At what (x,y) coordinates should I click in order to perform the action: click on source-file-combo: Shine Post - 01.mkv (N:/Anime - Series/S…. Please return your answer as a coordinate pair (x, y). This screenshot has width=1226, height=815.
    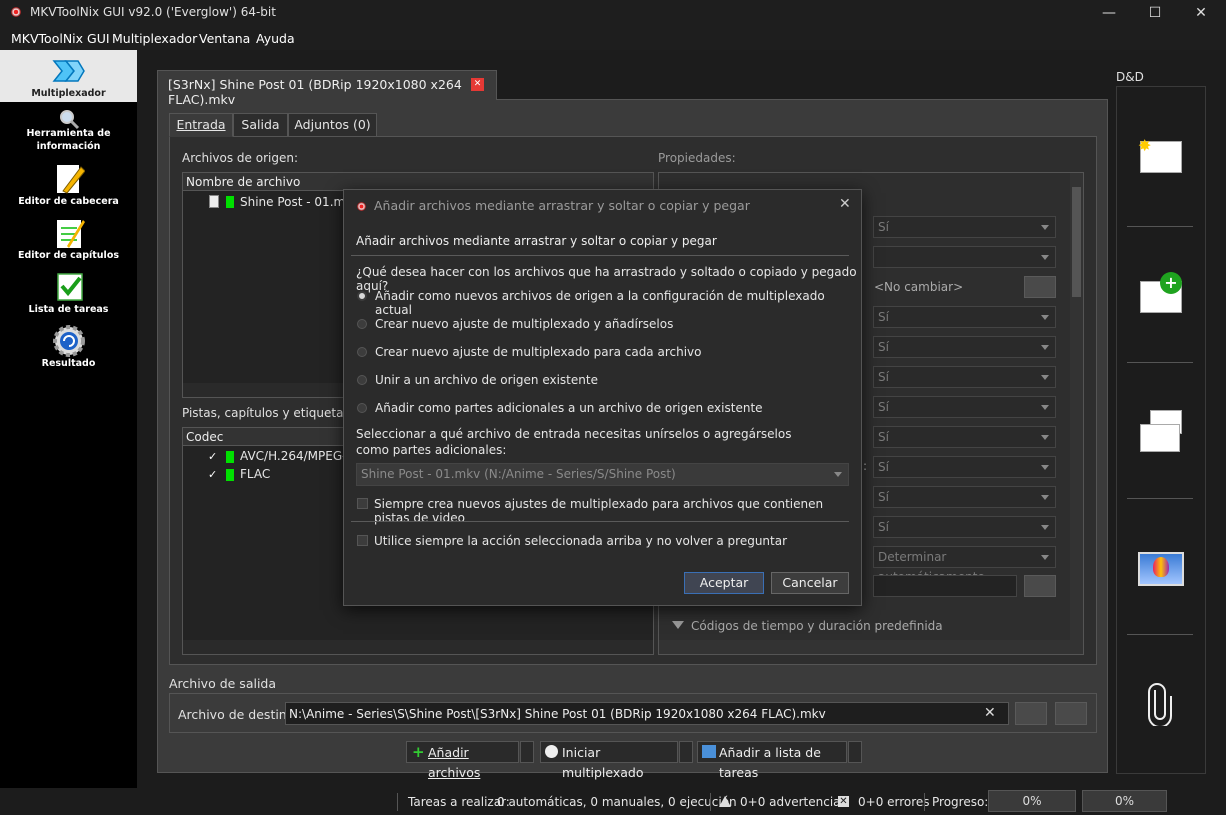
    Looking at the image, I should click on (602, 474).